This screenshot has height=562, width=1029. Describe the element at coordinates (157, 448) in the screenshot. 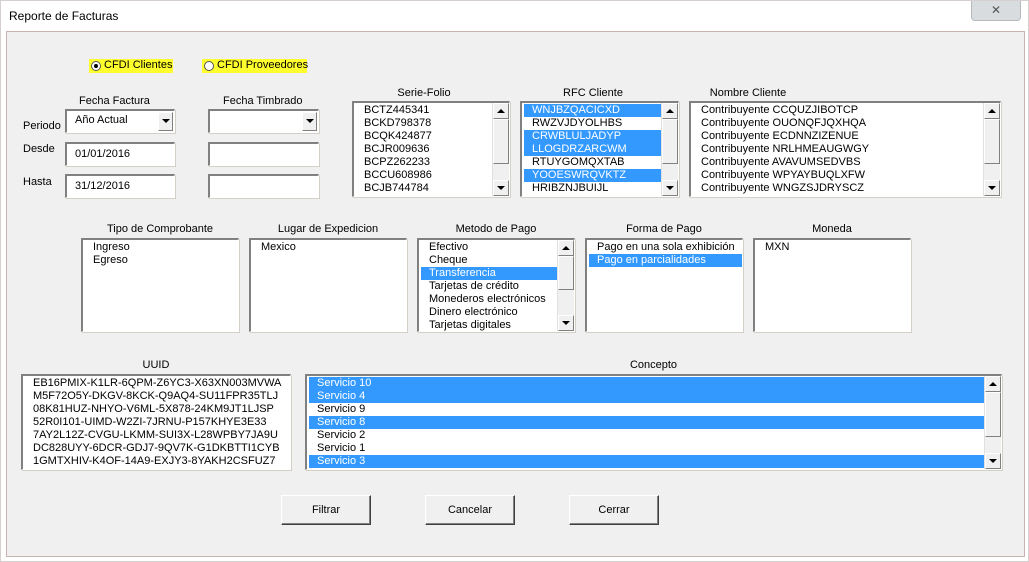

I see `list-item: DC828UYY-6DCR-GDJ7-9QV7K-G1DKBTTI1CYB` at that location.